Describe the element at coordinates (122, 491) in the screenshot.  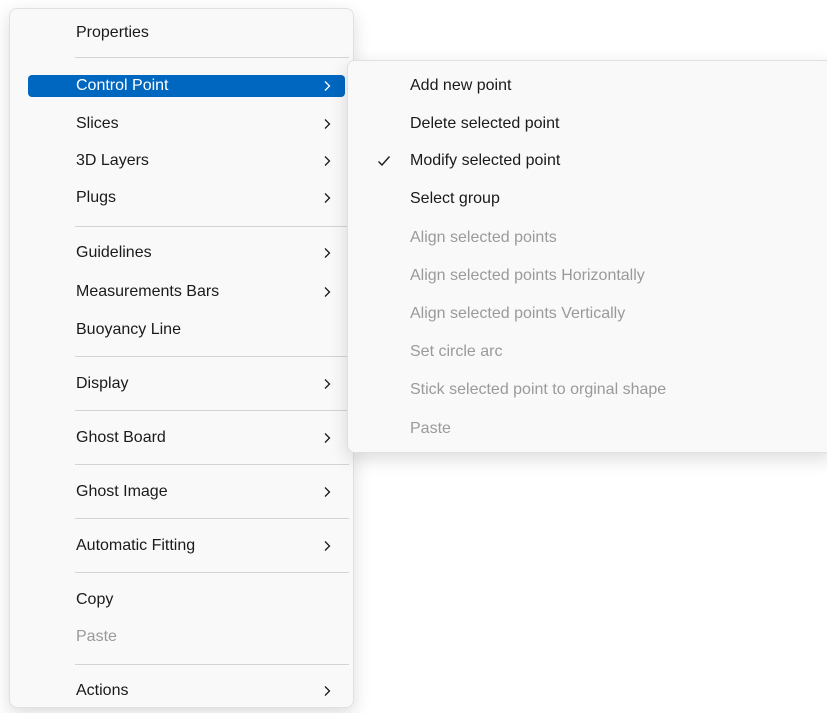
I see `menu-item-label: Ghost Image` at that location.